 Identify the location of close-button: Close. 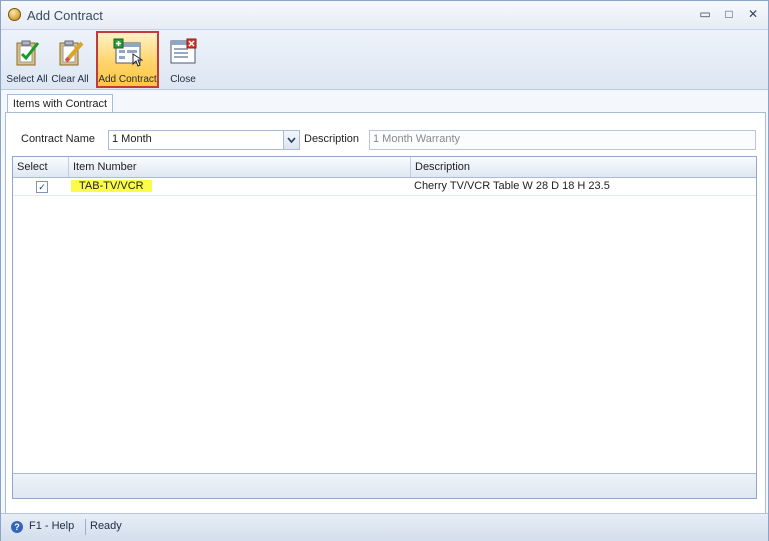
(183, 59).